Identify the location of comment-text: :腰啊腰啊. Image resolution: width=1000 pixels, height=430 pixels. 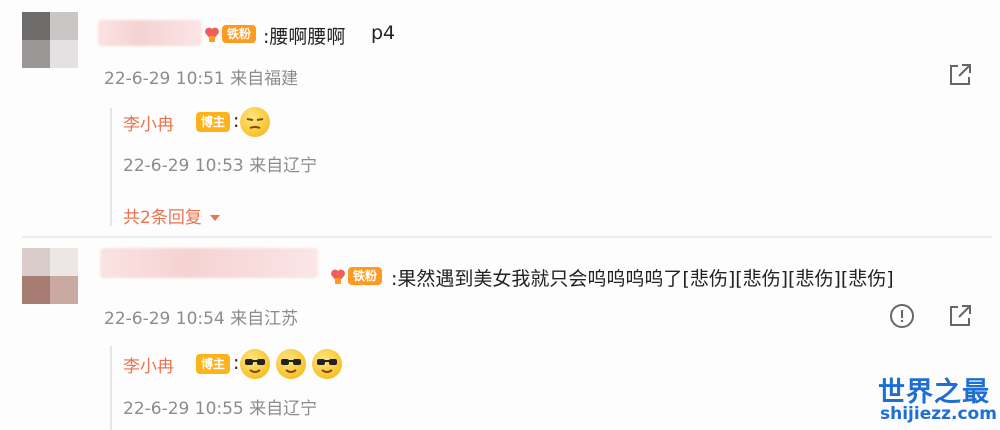
(304, 37).